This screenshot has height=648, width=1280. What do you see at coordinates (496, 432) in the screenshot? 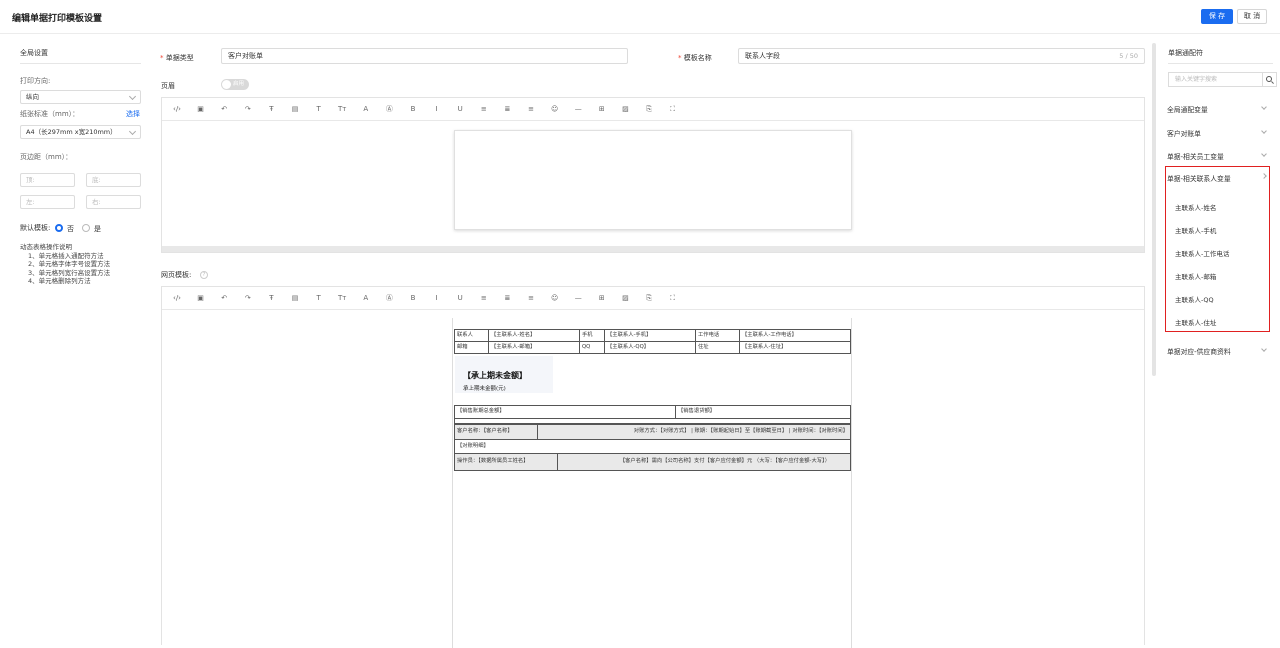
I see `table-cell: 客户名称：【客户名称】` at bounding box center [496, 432].